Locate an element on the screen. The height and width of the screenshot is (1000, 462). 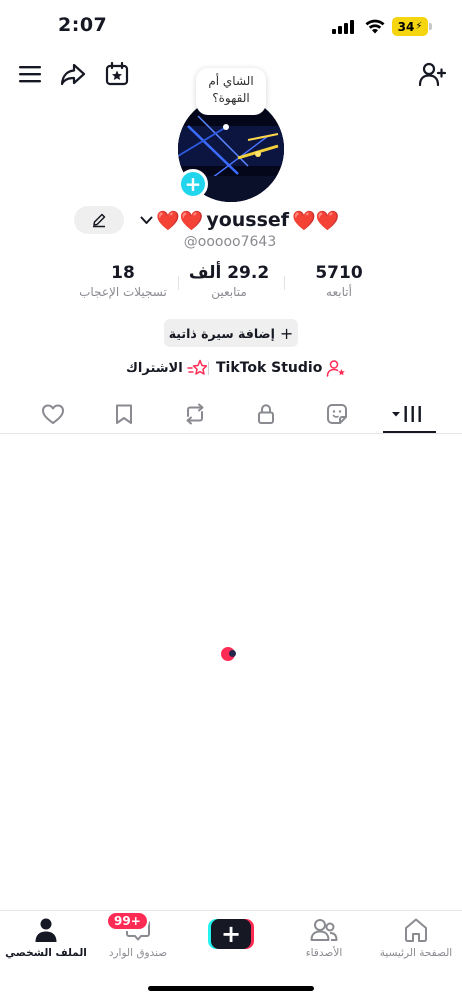
edit-profile-button is located at coordinates (99, 220).